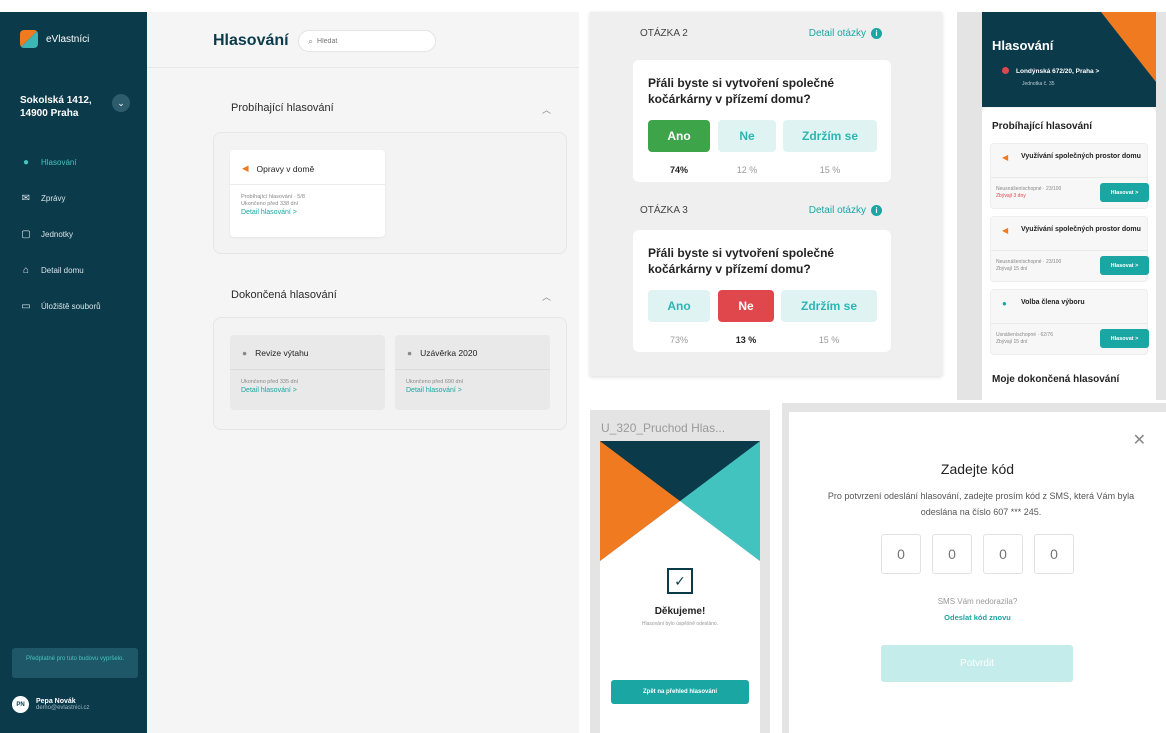  I want to click on logo: eVlastníci, so click(54, 39).